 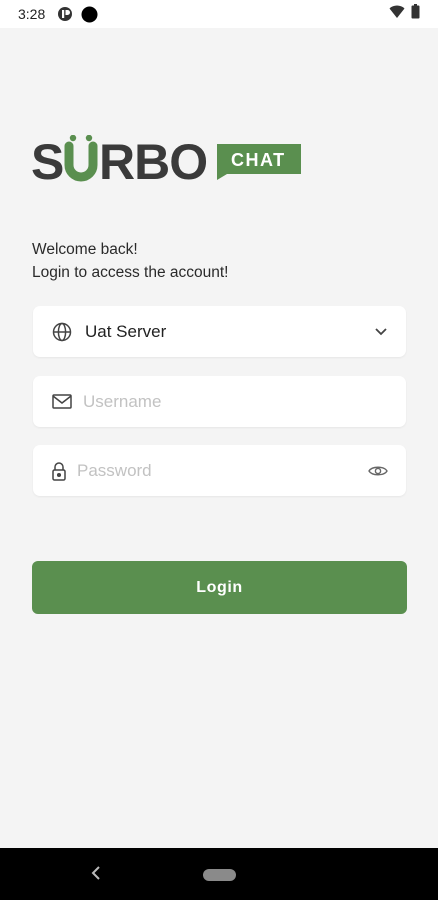 I want to click on welcome-line-2: Login to access the account!, so click(x=130, y=272).